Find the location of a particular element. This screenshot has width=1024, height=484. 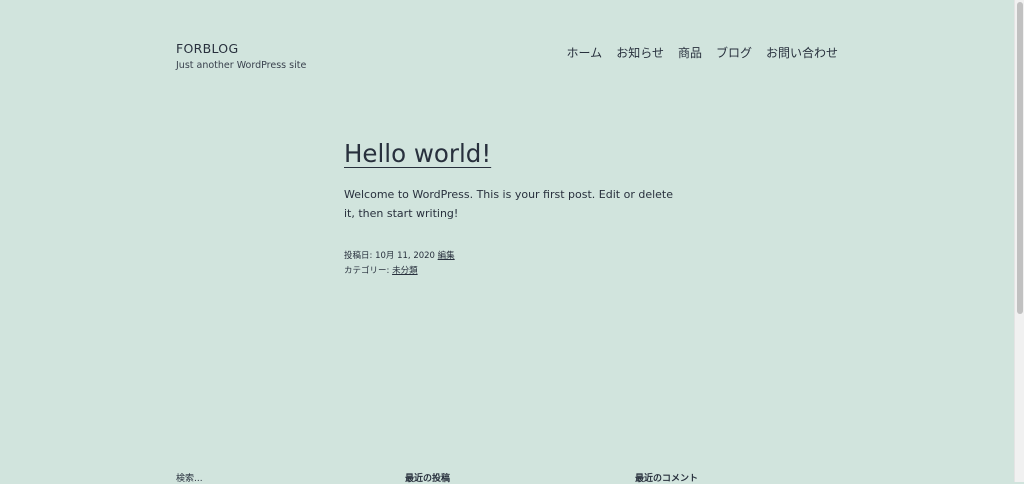

category-link: 未分類 is located at coordinates (405, 271).